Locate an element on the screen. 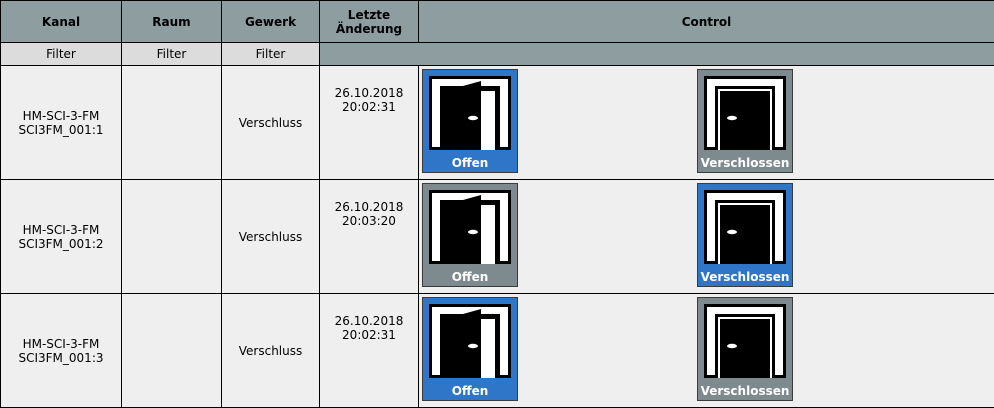 The image size is (994, 408). filter-gewerk: Filter is located at coordinates (270, 54).